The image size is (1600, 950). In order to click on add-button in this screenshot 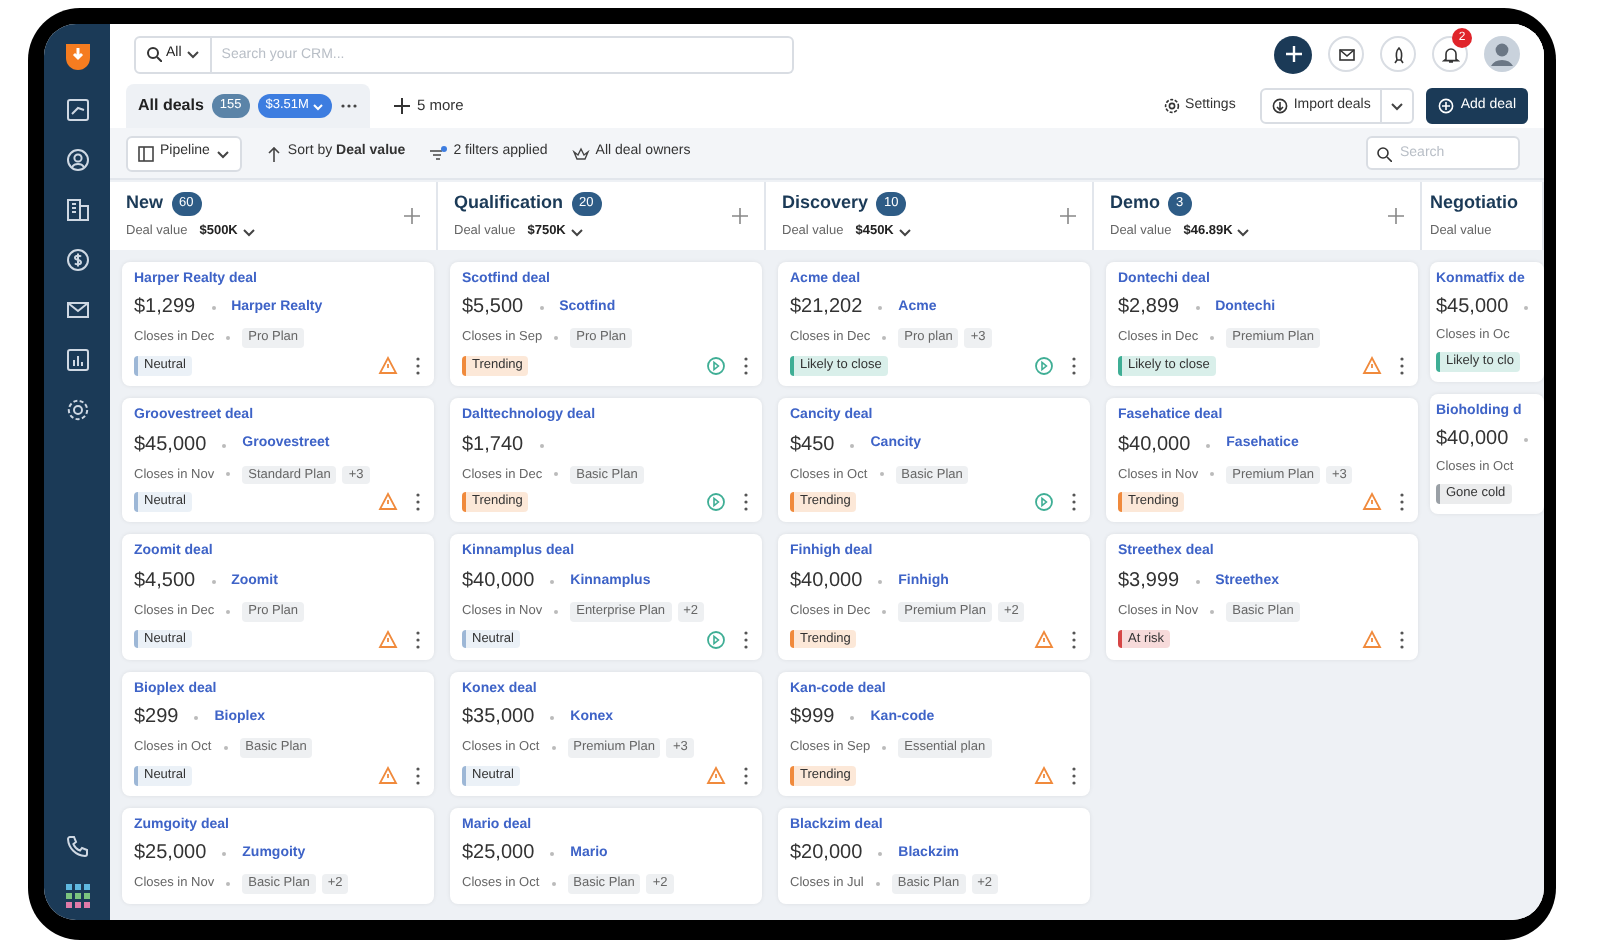, I will do `click(1293, 54)`.